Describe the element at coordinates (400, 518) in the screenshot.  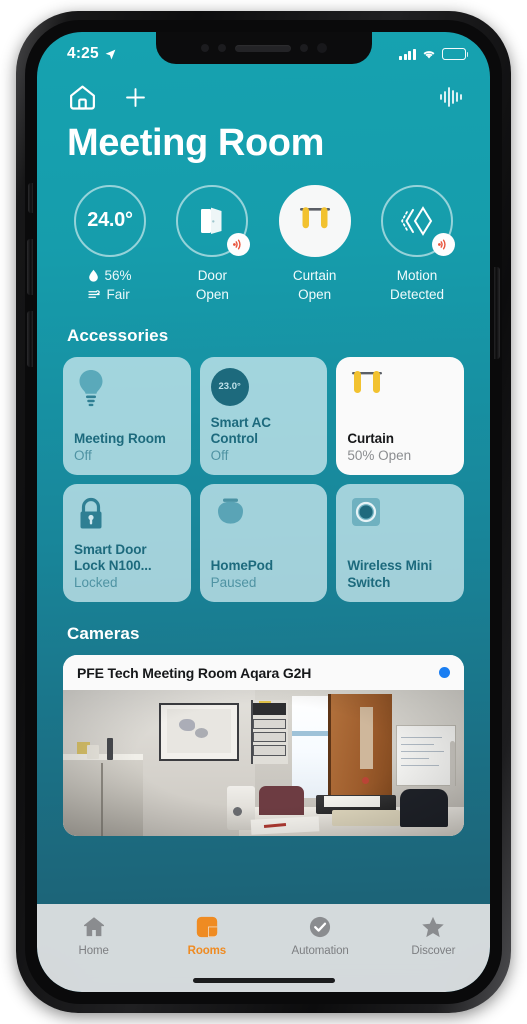
I see `mini-switch-icon` at that location.